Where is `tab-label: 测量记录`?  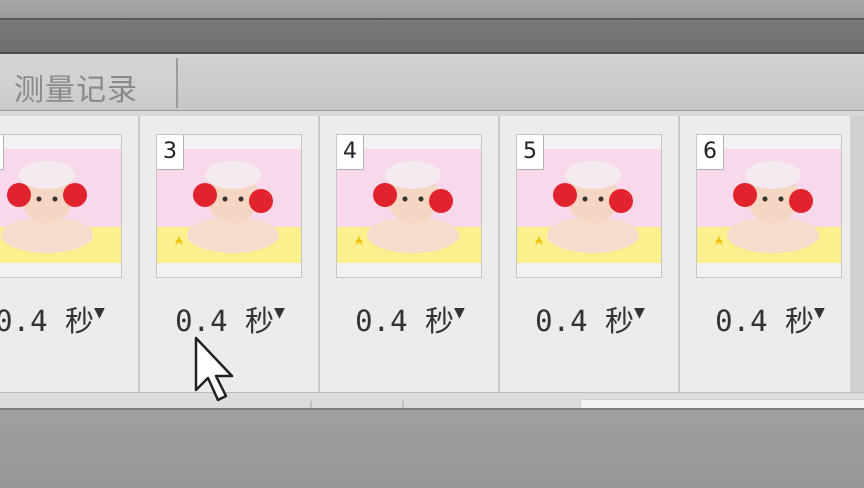 tab-label: 测量记录 is located at coordinates (76, 90).